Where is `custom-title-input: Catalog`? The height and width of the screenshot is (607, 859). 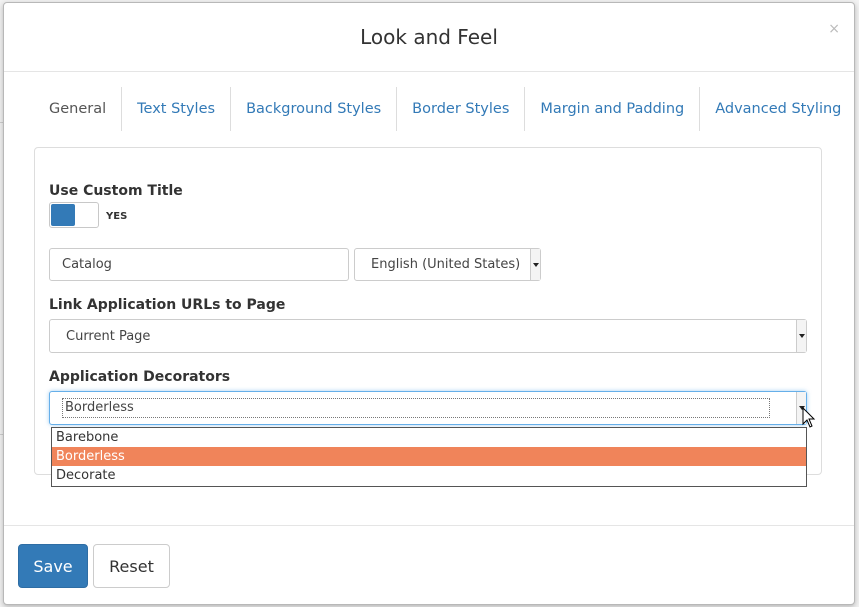 custom-title-input: Catalog is located at coordinates (199, 264).